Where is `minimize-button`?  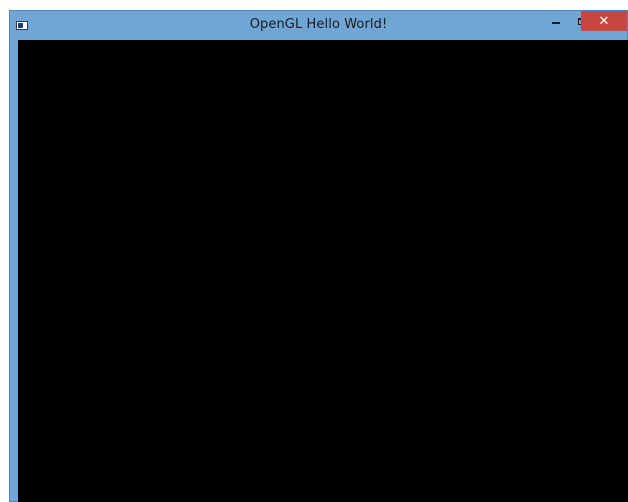 minimize-button is located at coordinates (556, 21).